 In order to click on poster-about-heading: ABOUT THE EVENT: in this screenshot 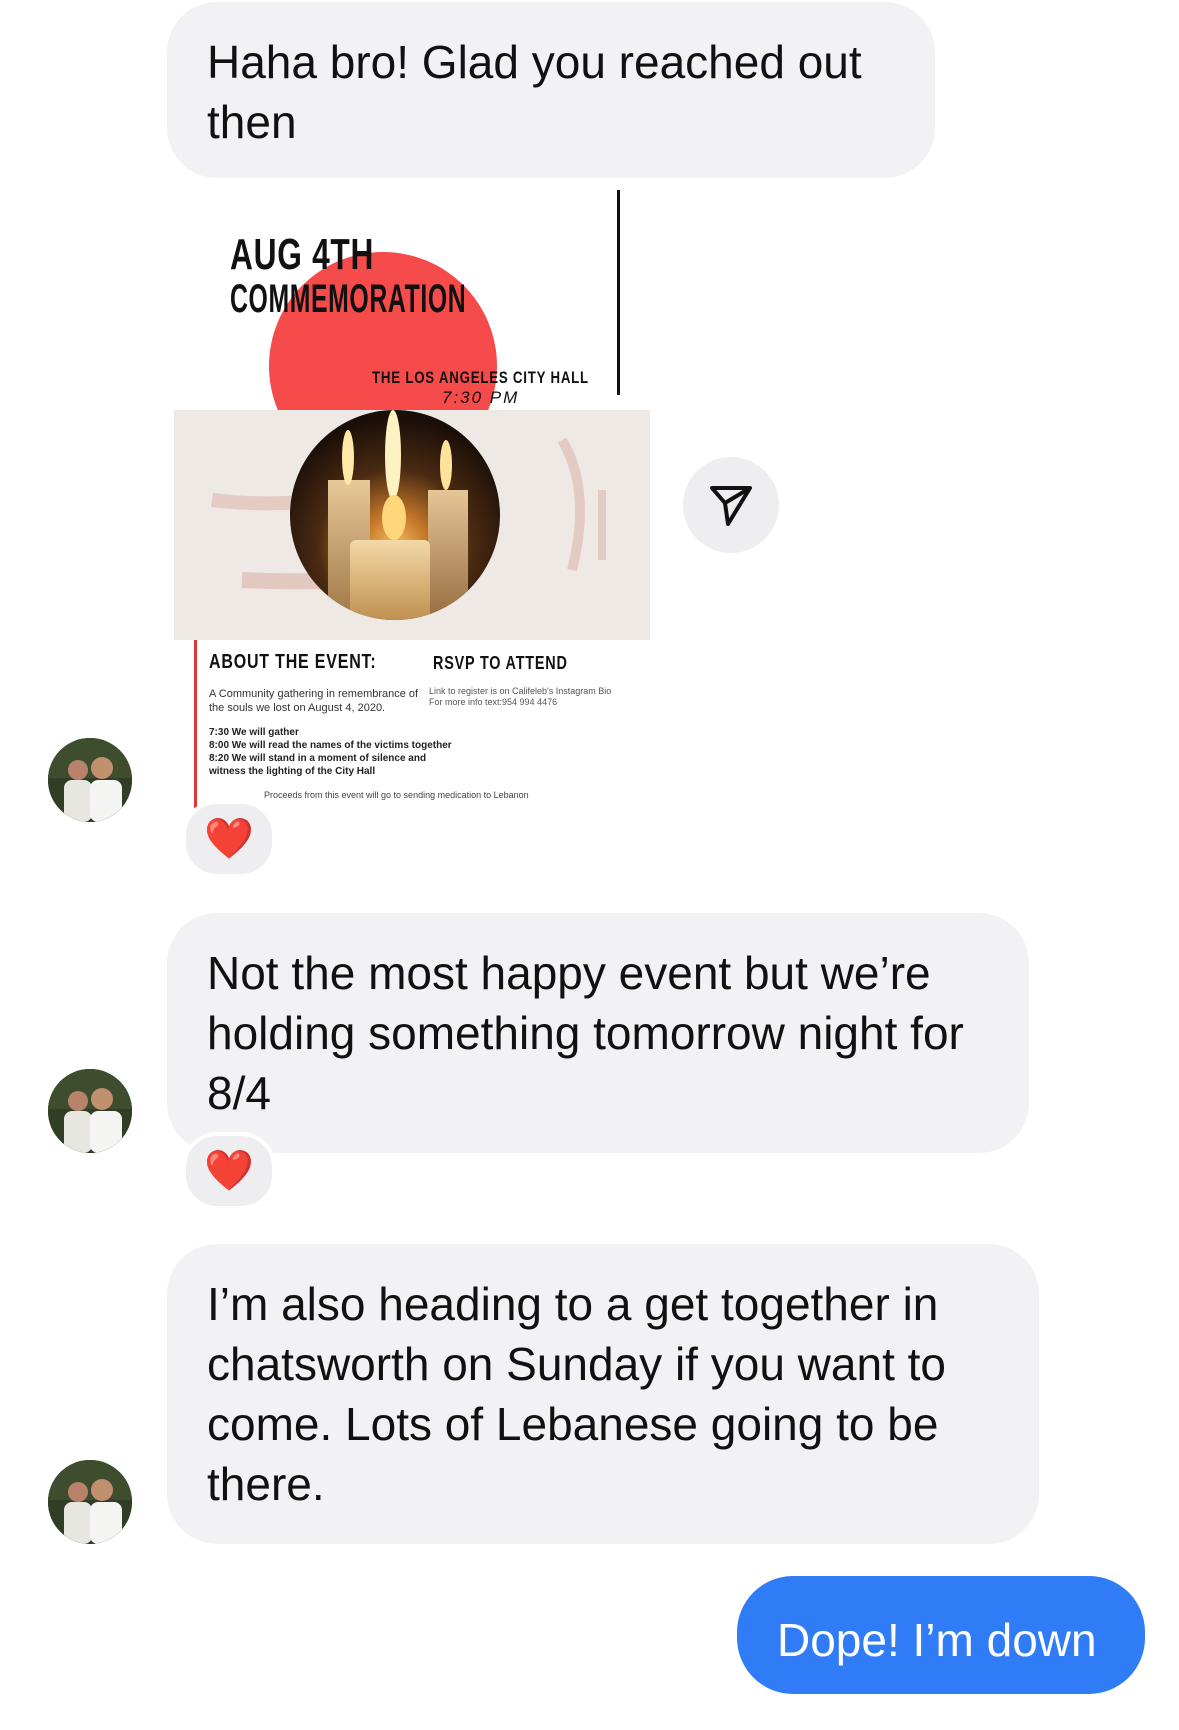, I will do `click(293, 662)`.